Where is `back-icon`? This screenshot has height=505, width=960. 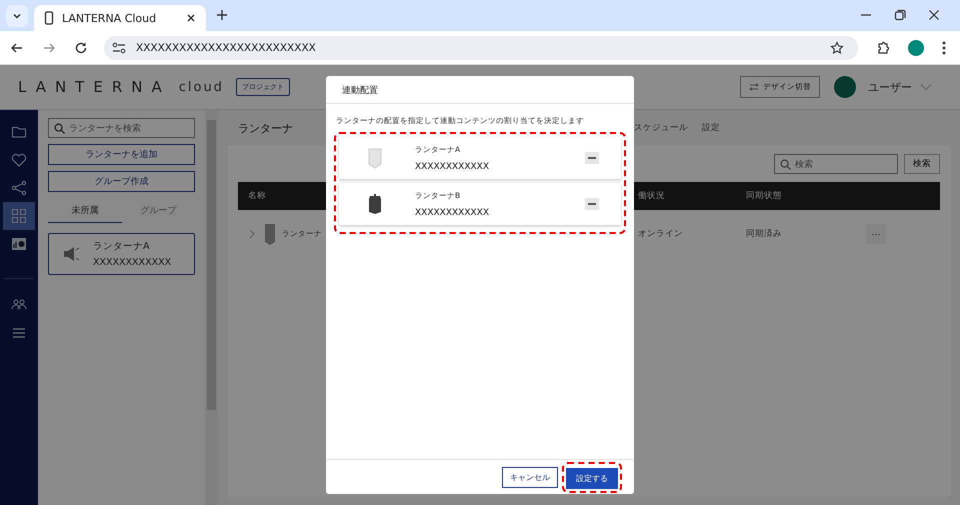 back-icon is located at coordinates (17, 47).